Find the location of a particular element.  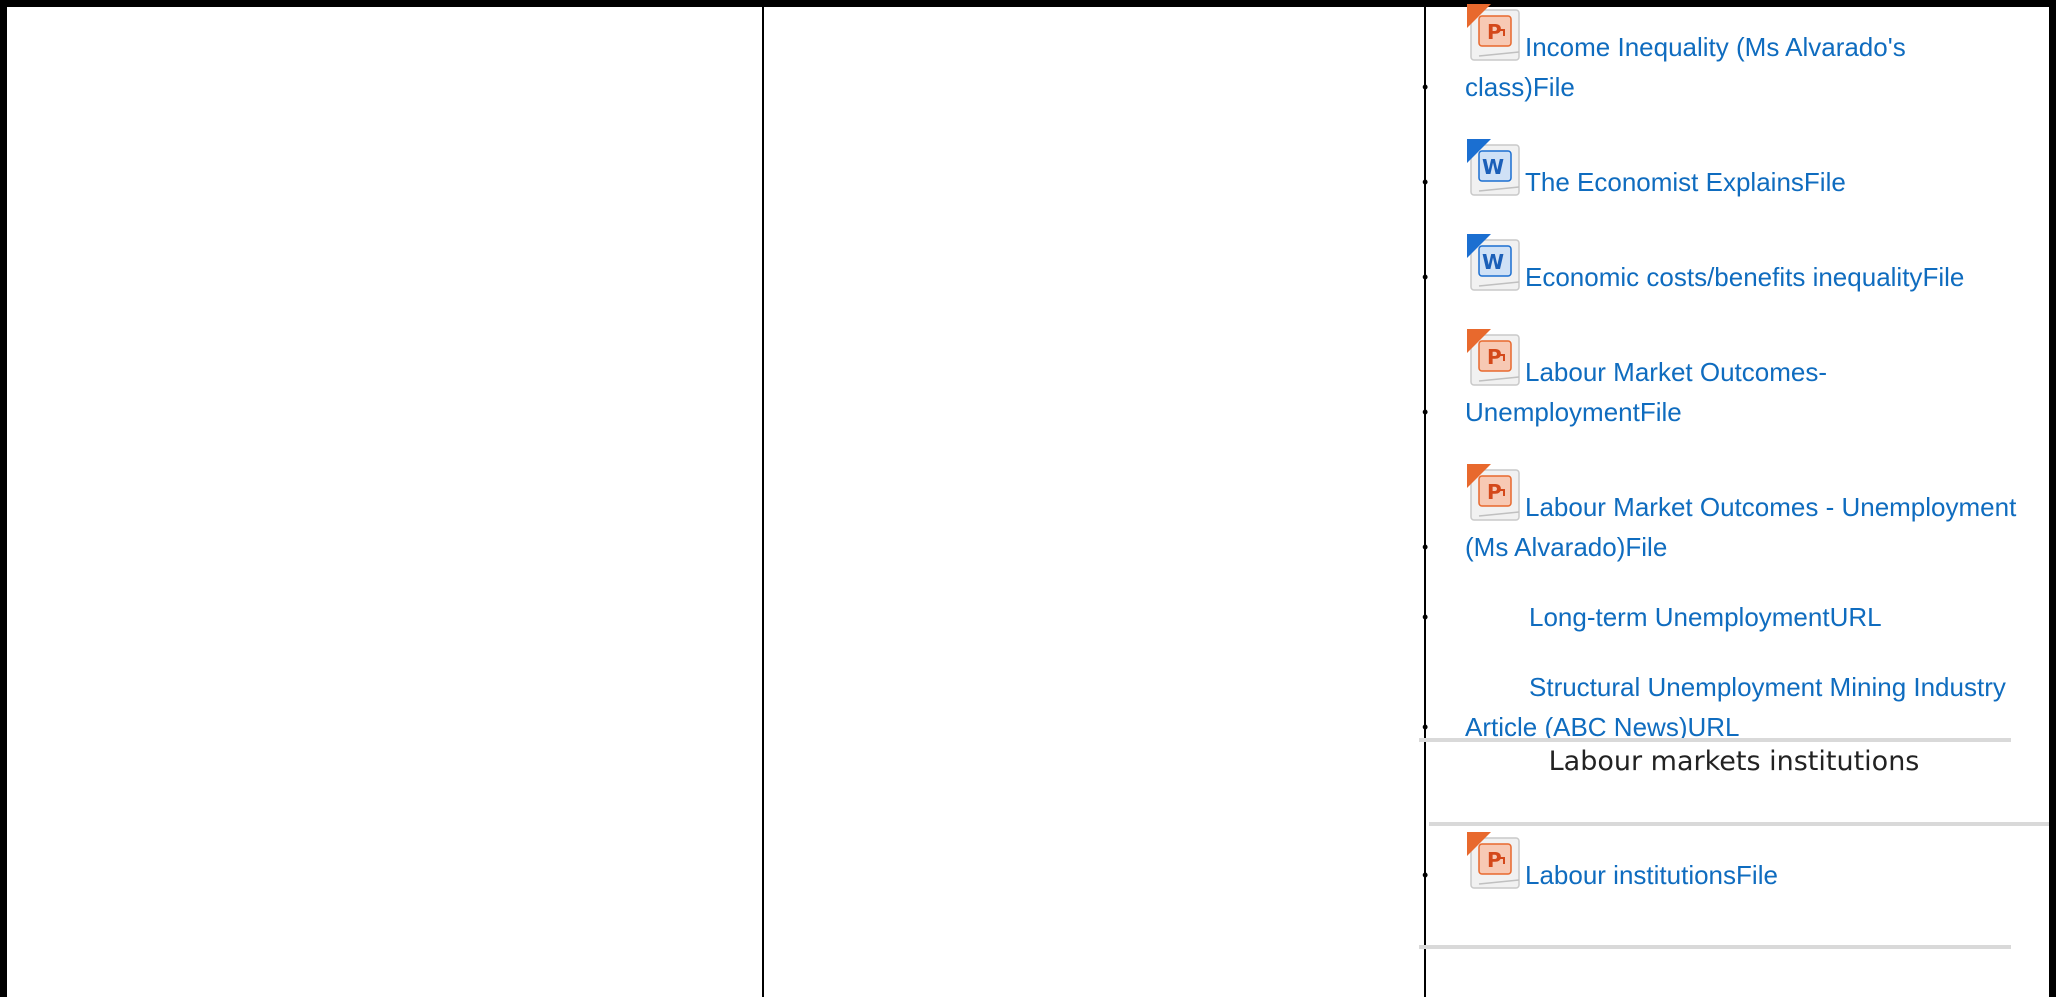

resource-title: Economic costs/benefits inequality is located at coordinates (1724, 277).